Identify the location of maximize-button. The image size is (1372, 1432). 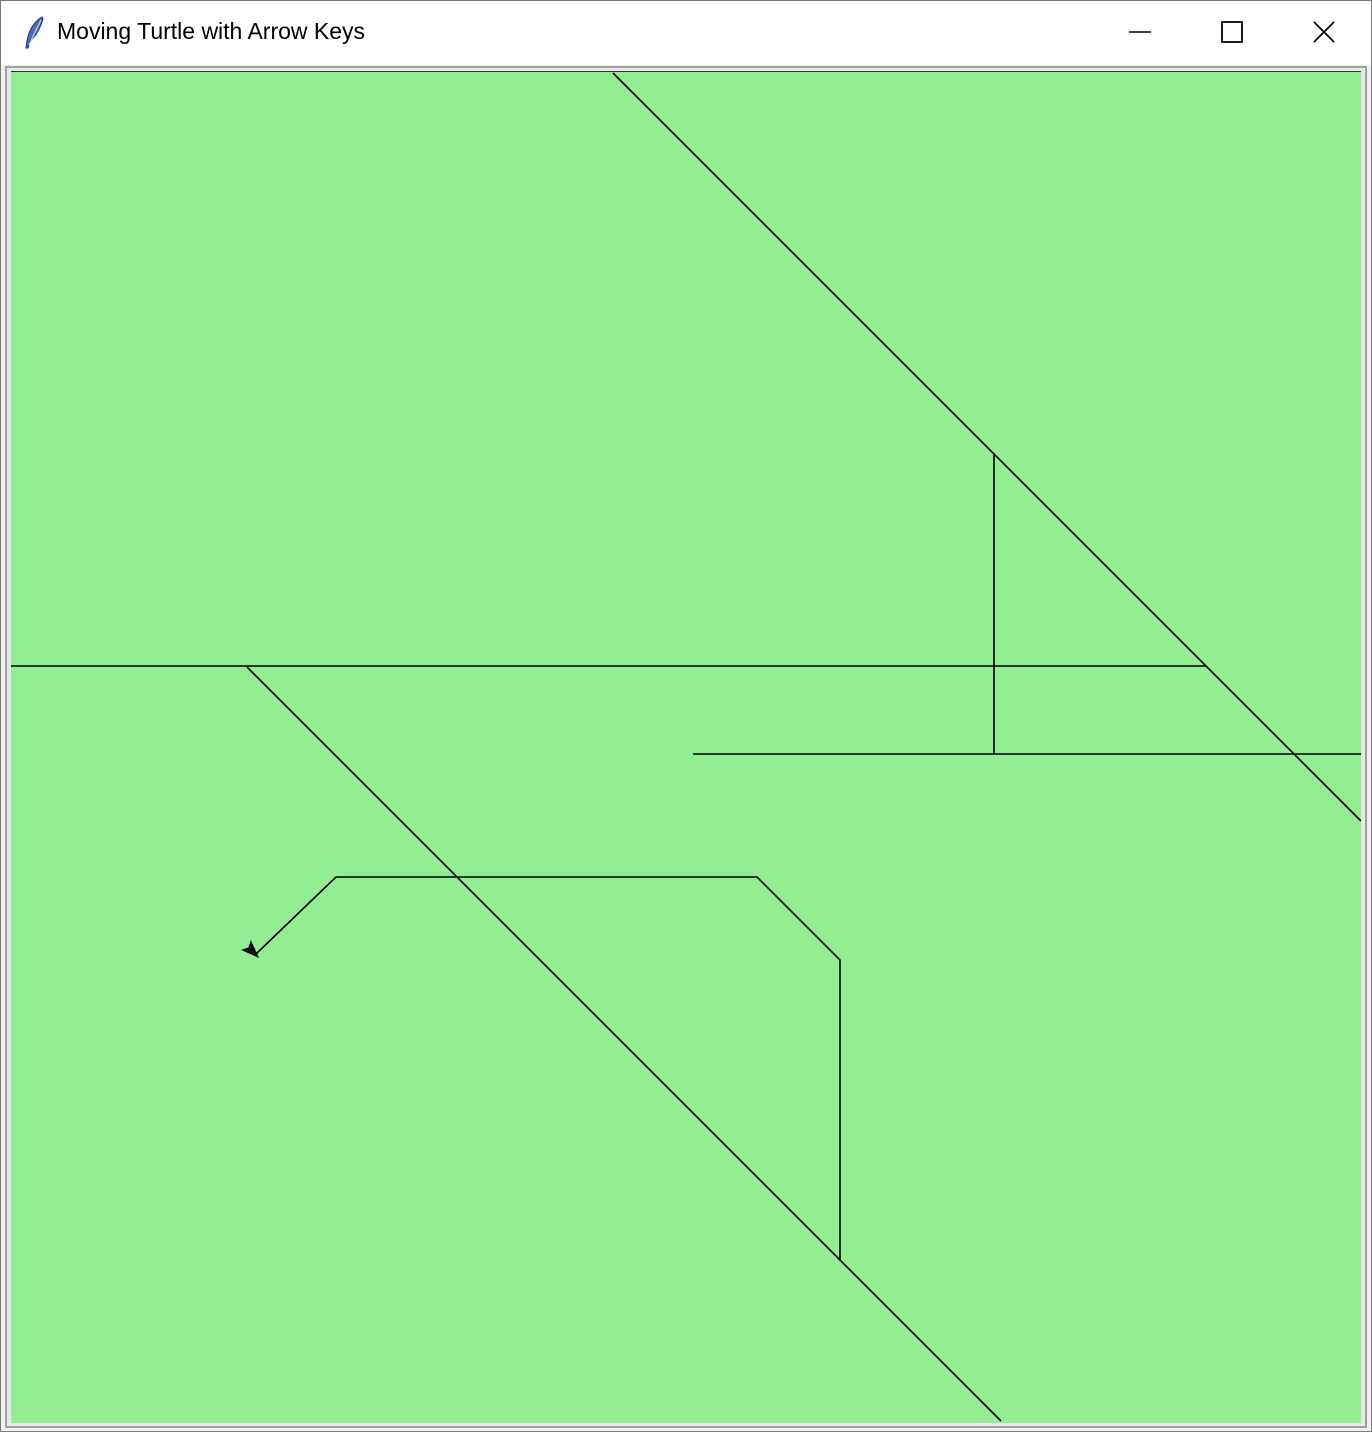
(1232, 32).